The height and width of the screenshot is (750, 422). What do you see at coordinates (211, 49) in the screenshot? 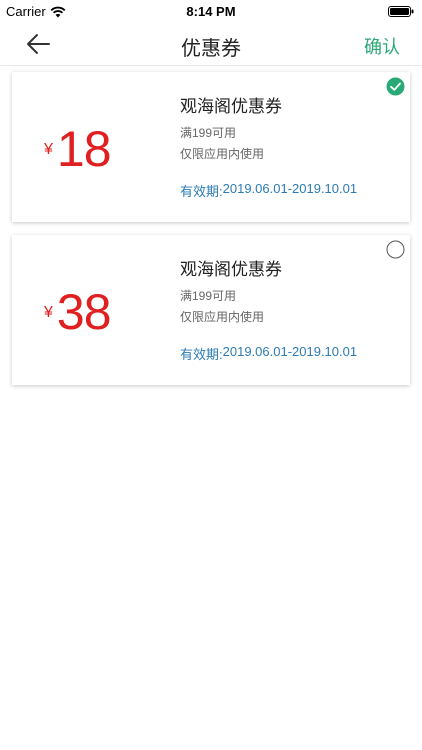
I see `page-title: 优惠券` at bounding box center [211, 49].